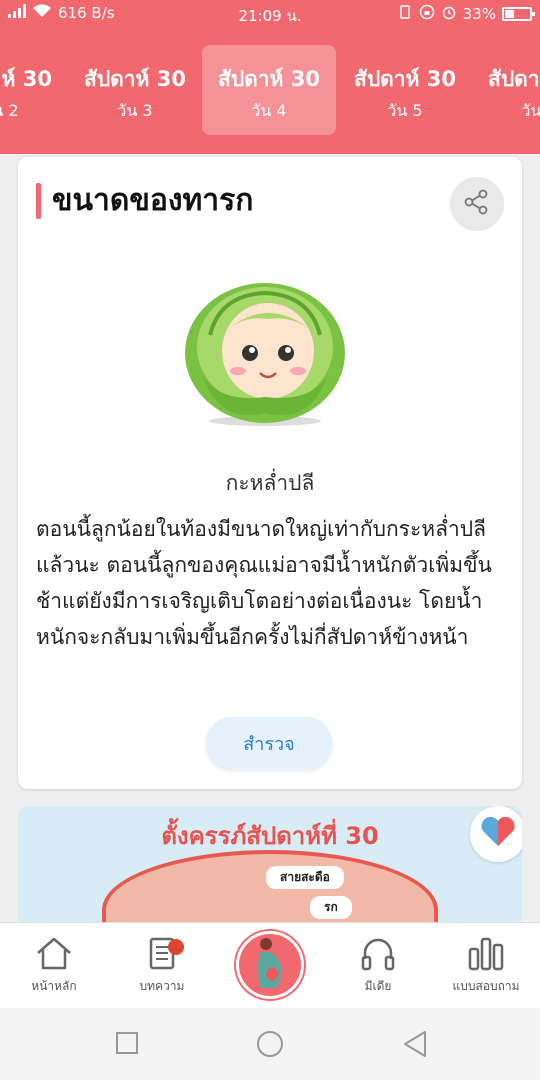  I want to click on umbilical-cord-label: สายสะดือ, so click(305, 877).